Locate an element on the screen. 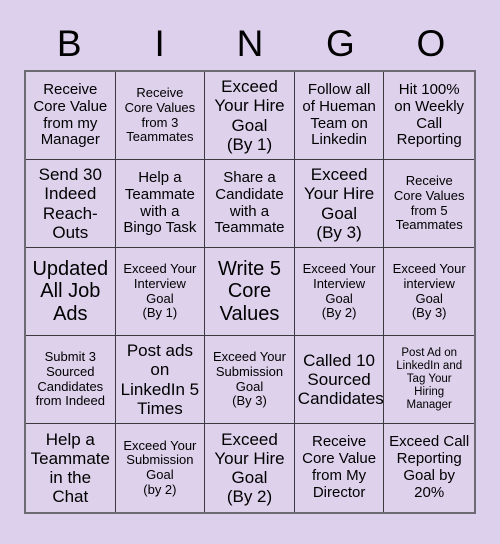 This screenshot has width=500, height=544. bingo-cell: Exceed Your Interview Goal (By 2) is located at coordinates (339, 292).